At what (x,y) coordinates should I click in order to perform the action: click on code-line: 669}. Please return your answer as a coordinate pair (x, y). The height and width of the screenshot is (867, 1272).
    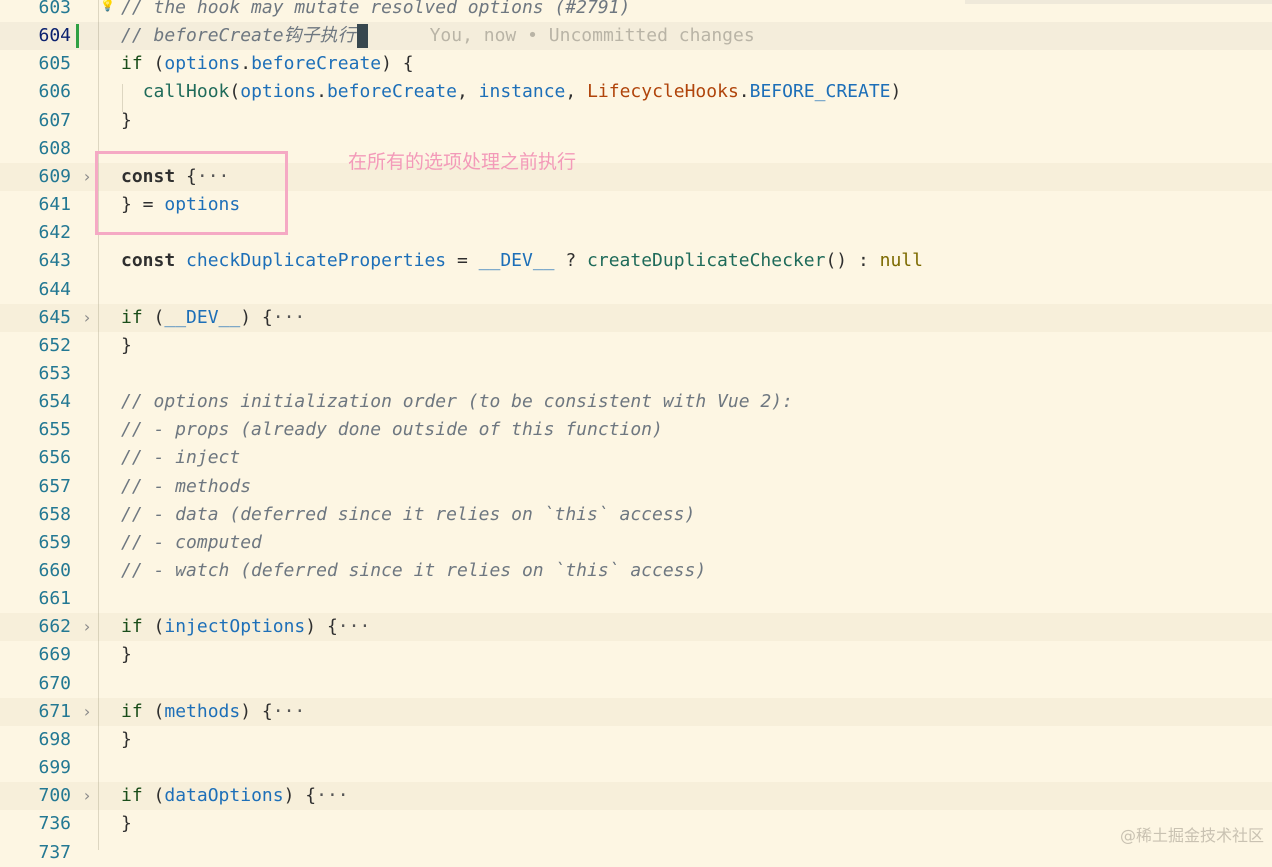
    Looking at the image, I should click on (636, 655).